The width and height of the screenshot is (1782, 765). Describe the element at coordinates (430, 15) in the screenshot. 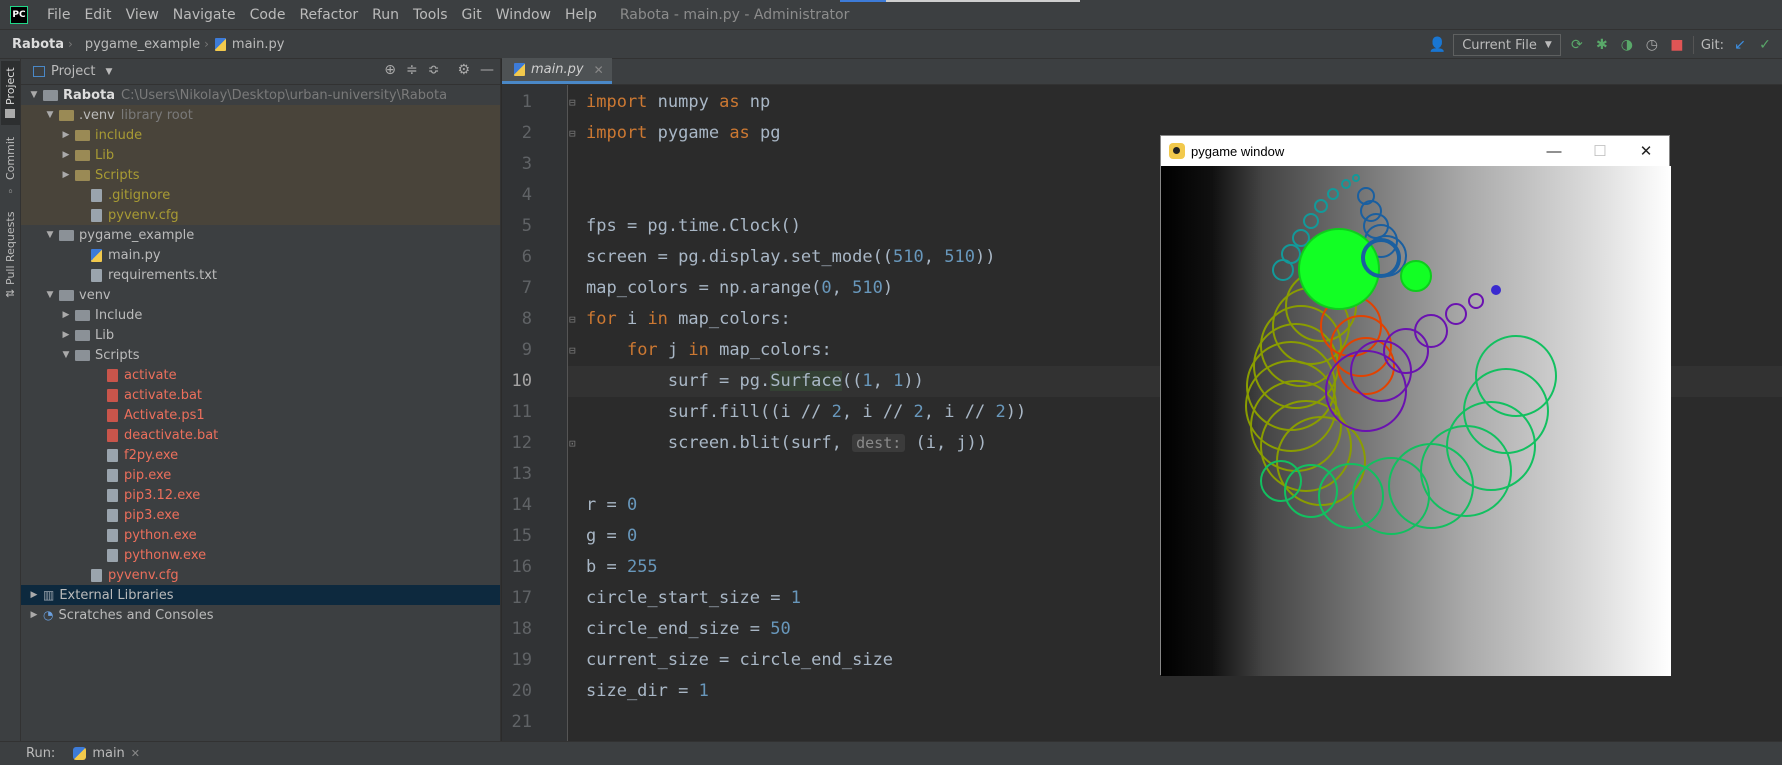

I see `menu-tools: Tools` at that location.